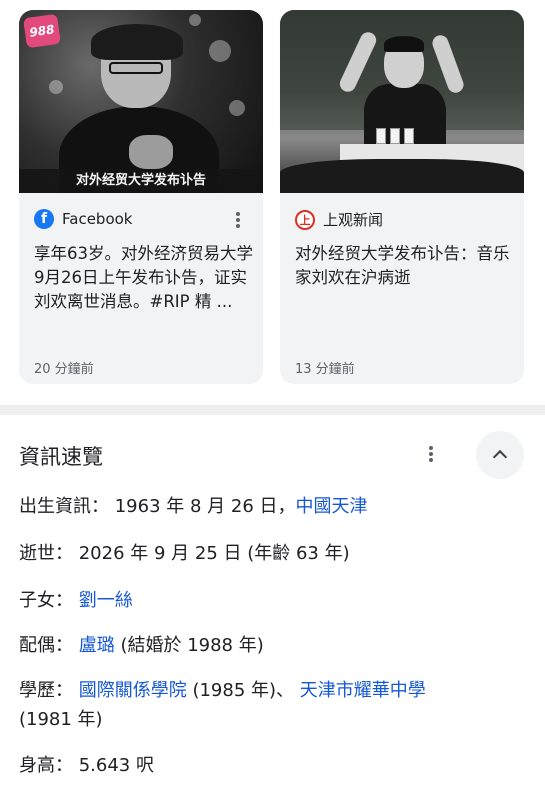  Describe the element at coordinates (202, 506) in the screenshot. I see `fact-value: 1963 年 8 月 26 日，` at that location.